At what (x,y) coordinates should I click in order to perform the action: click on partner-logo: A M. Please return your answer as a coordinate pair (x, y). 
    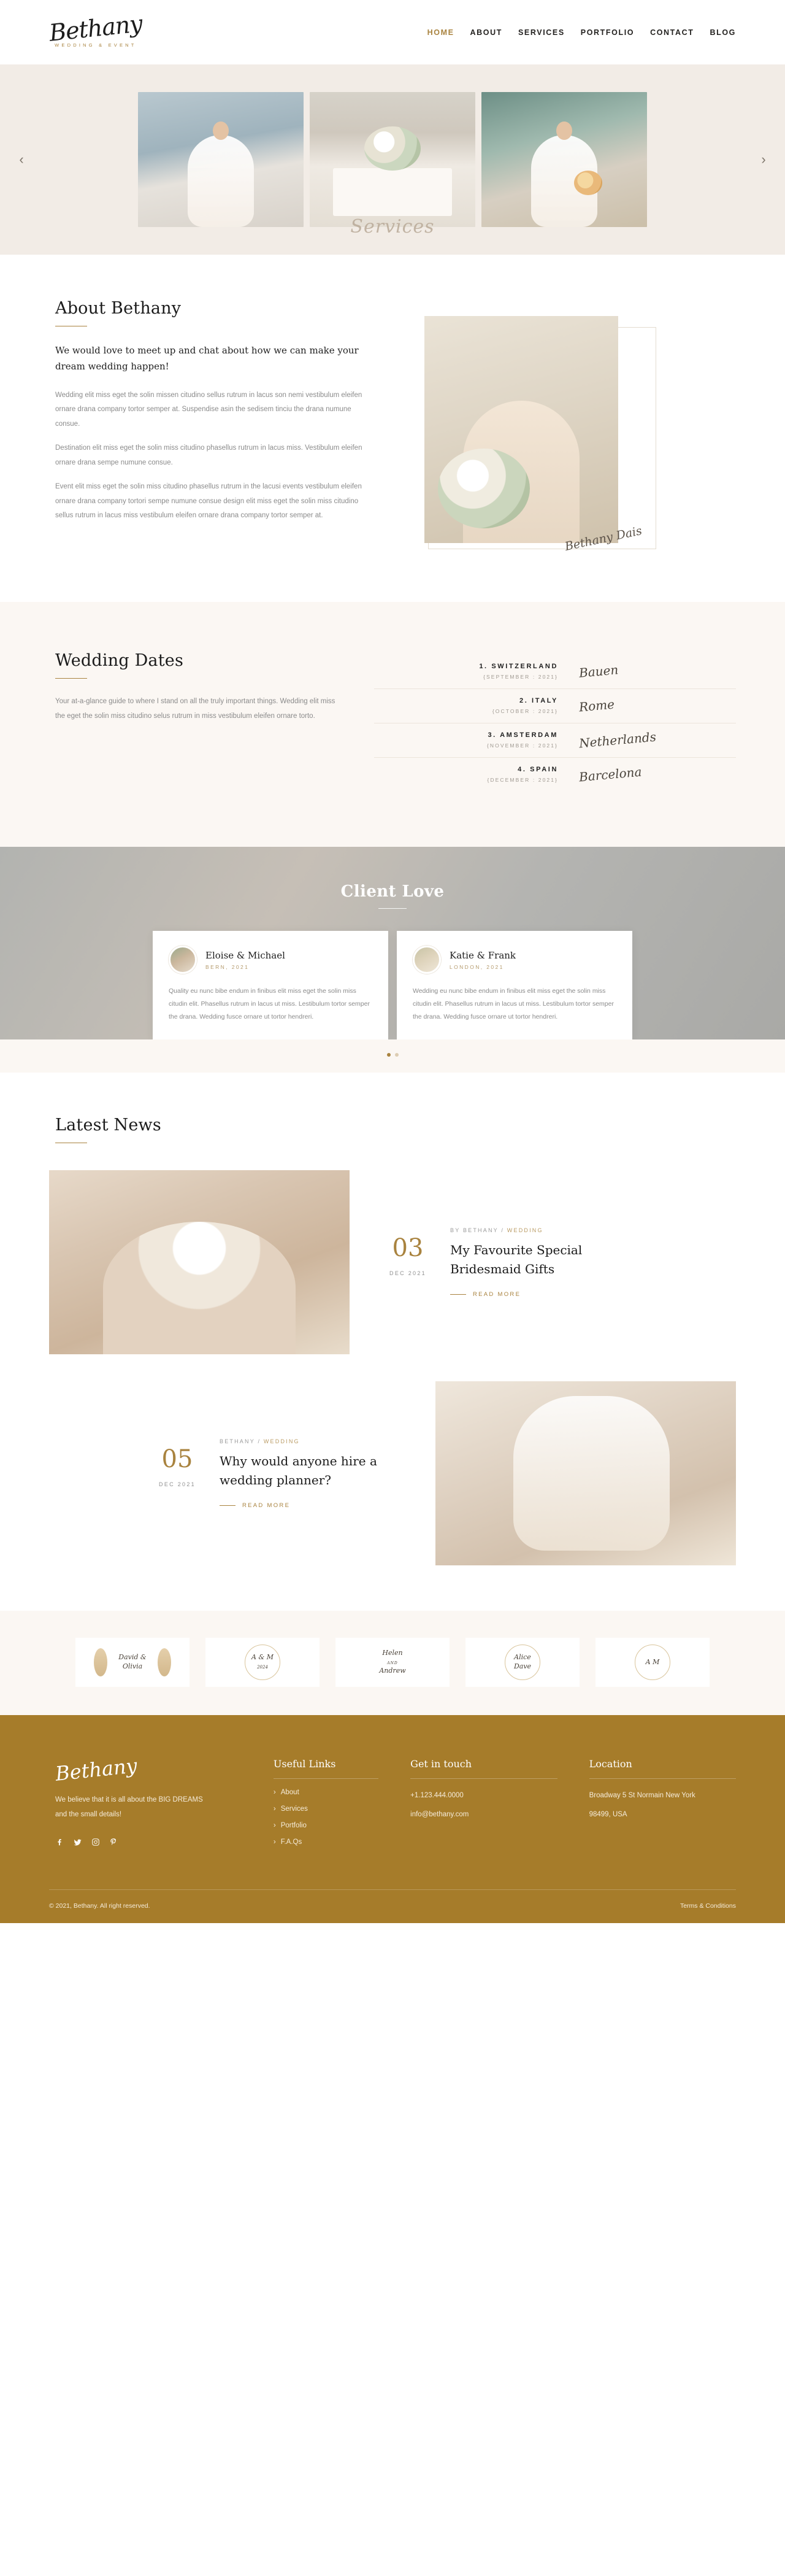
    Looking at the image, I should click on (653, 1662).